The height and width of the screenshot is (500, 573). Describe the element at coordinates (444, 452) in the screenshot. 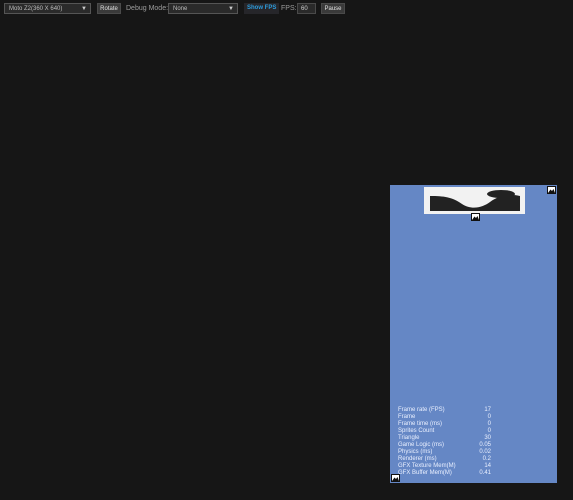

I see `stat-row: Physics (ms) 0.02` at that location.